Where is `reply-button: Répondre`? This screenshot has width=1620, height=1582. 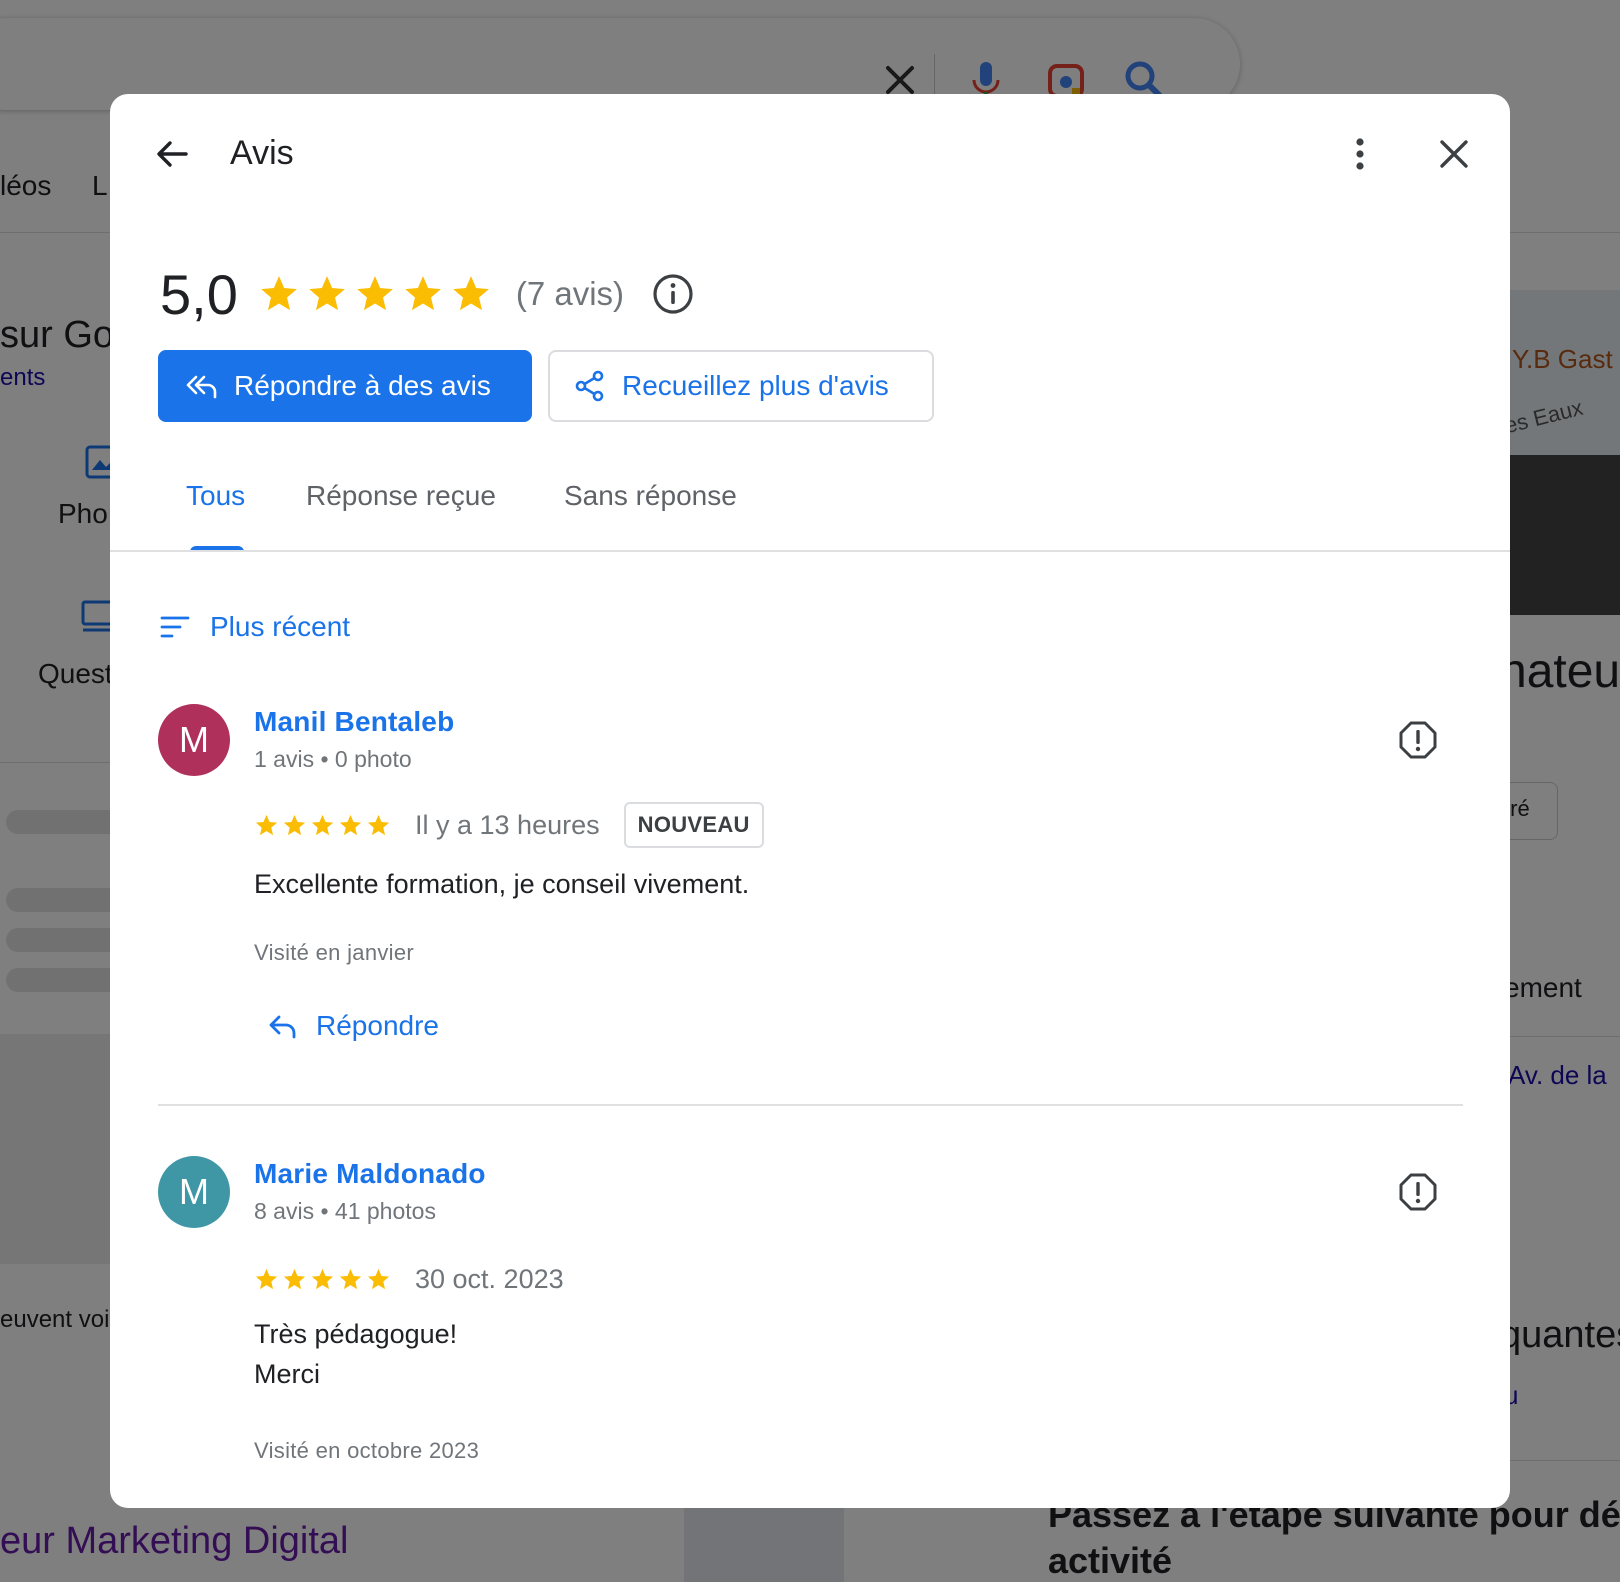
reply-button: Répondre is located at coordinates (353, 1026).